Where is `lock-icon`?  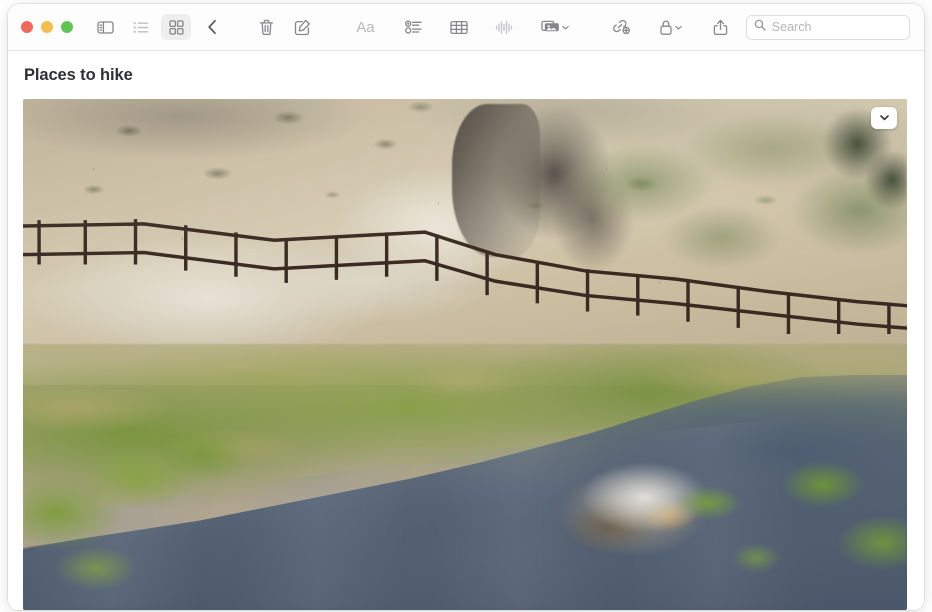
lock-icon is located at coordinates (666, 27).